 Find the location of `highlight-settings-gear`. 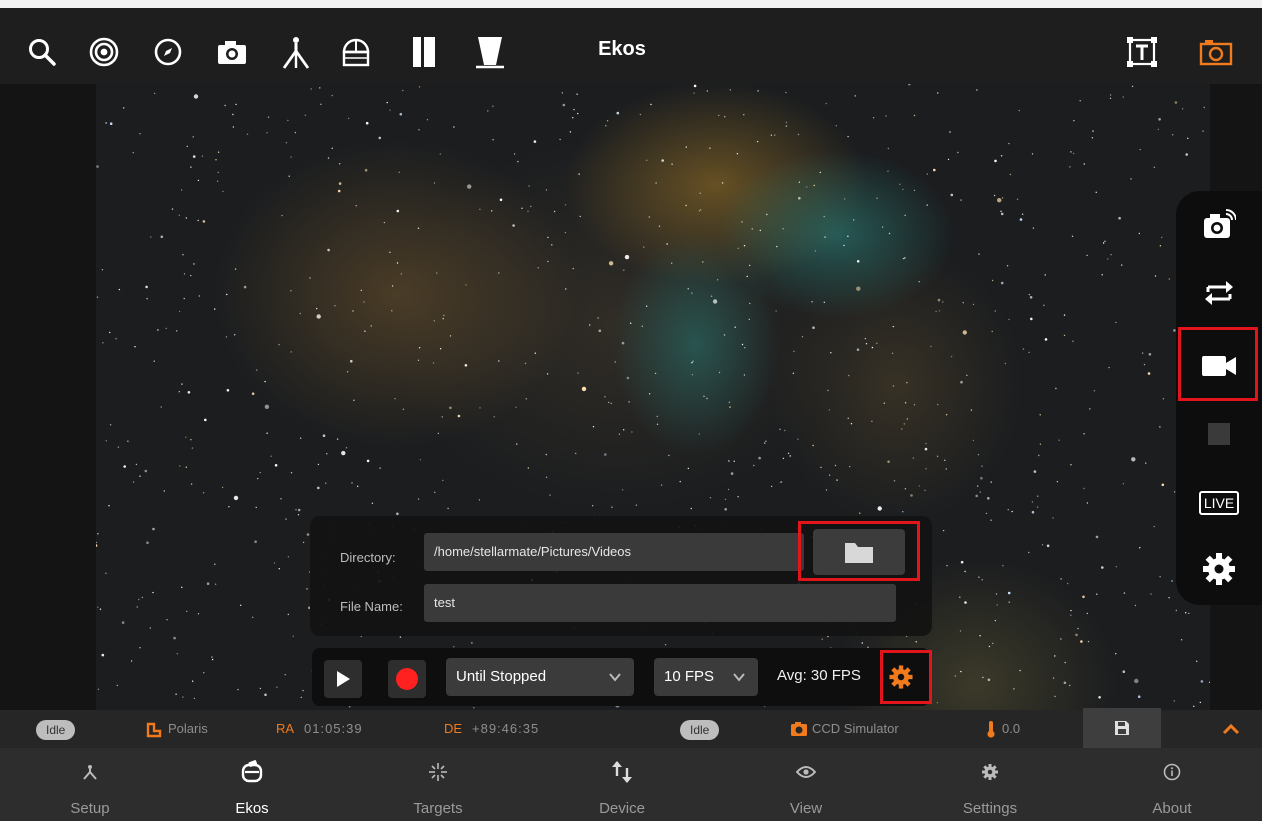

highlight-settings-gear is located at coordinates (906, 677).